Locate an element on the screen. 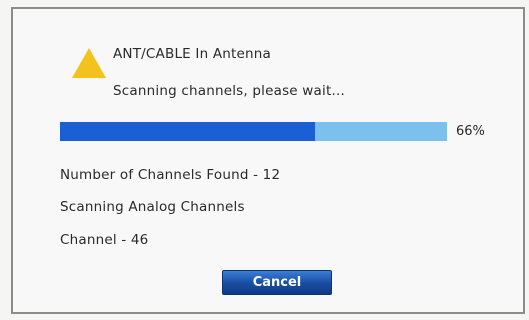 This screenshot has height=320, width=529. input-source-label: ANT/CABLE In Antenna is located at coordinates (192, 54).